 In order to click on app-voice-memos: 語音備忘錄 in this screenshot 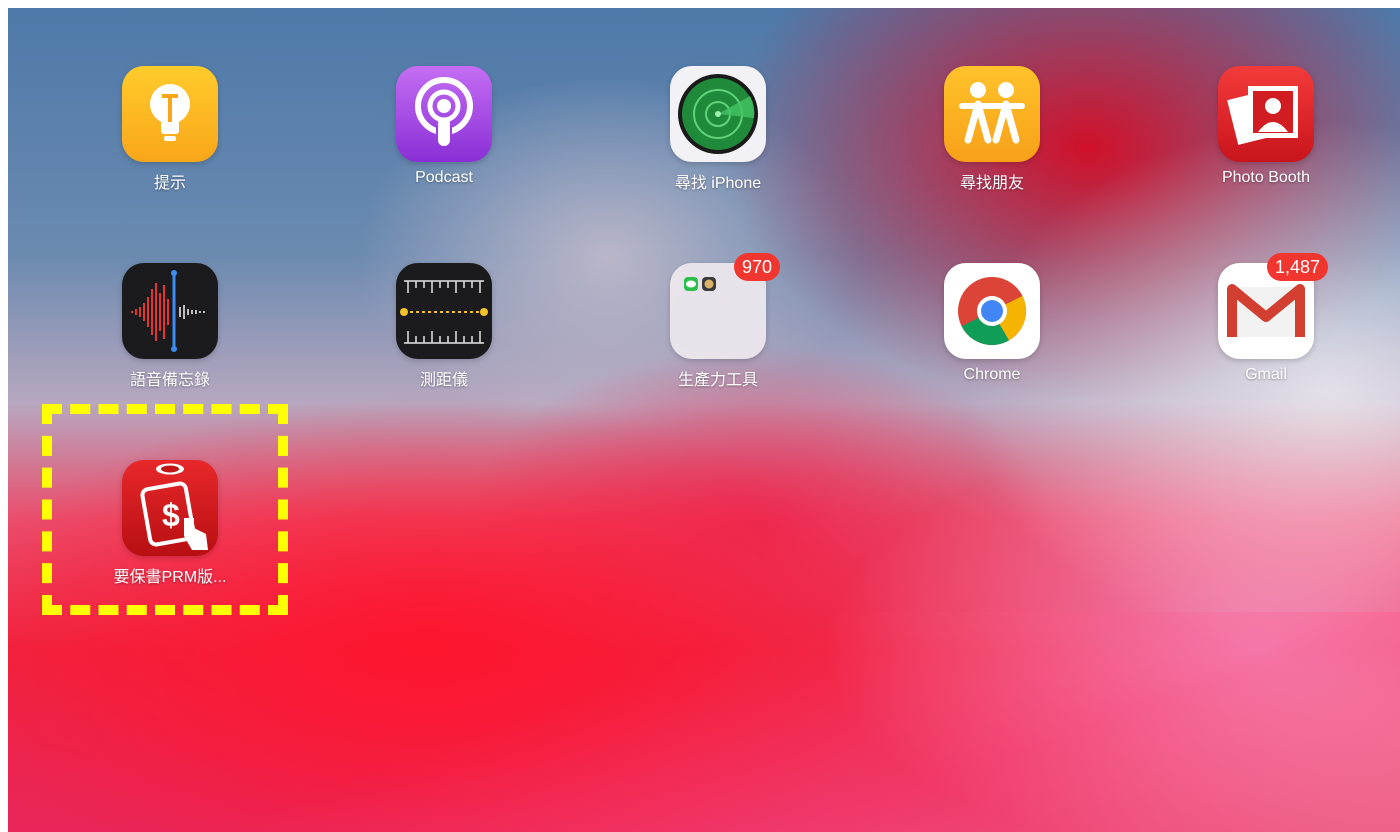, I will do `click(170, 326)`.